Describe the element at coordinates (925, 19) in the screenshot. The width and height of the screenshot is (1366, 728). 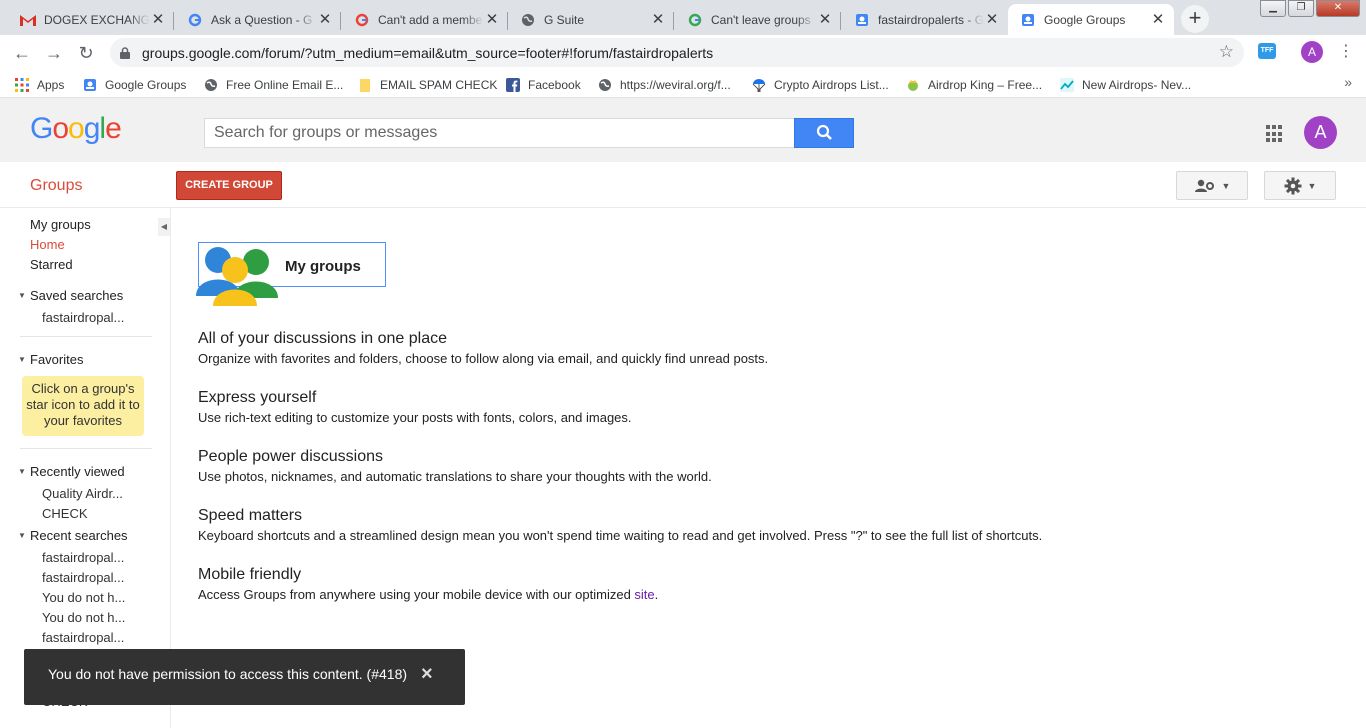
I see `tab-fastairdropalerts: fastairdropalerts - G ✕` at that location.